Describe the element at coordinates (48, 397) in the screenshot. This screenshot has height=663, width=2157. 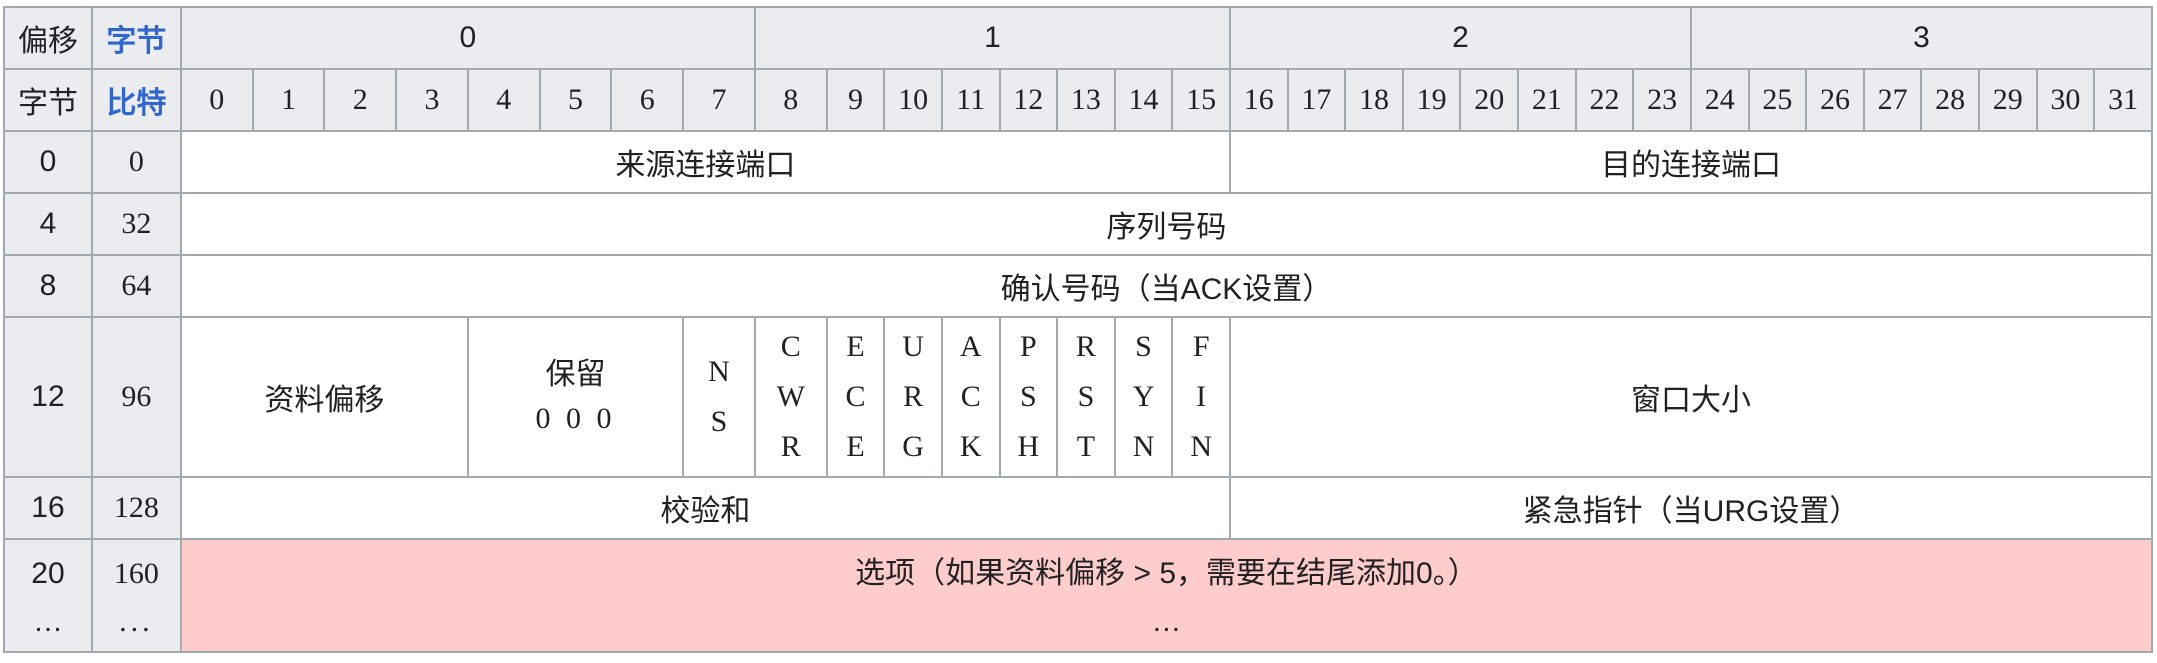
I see `row-byte-offset: 12` at that location.